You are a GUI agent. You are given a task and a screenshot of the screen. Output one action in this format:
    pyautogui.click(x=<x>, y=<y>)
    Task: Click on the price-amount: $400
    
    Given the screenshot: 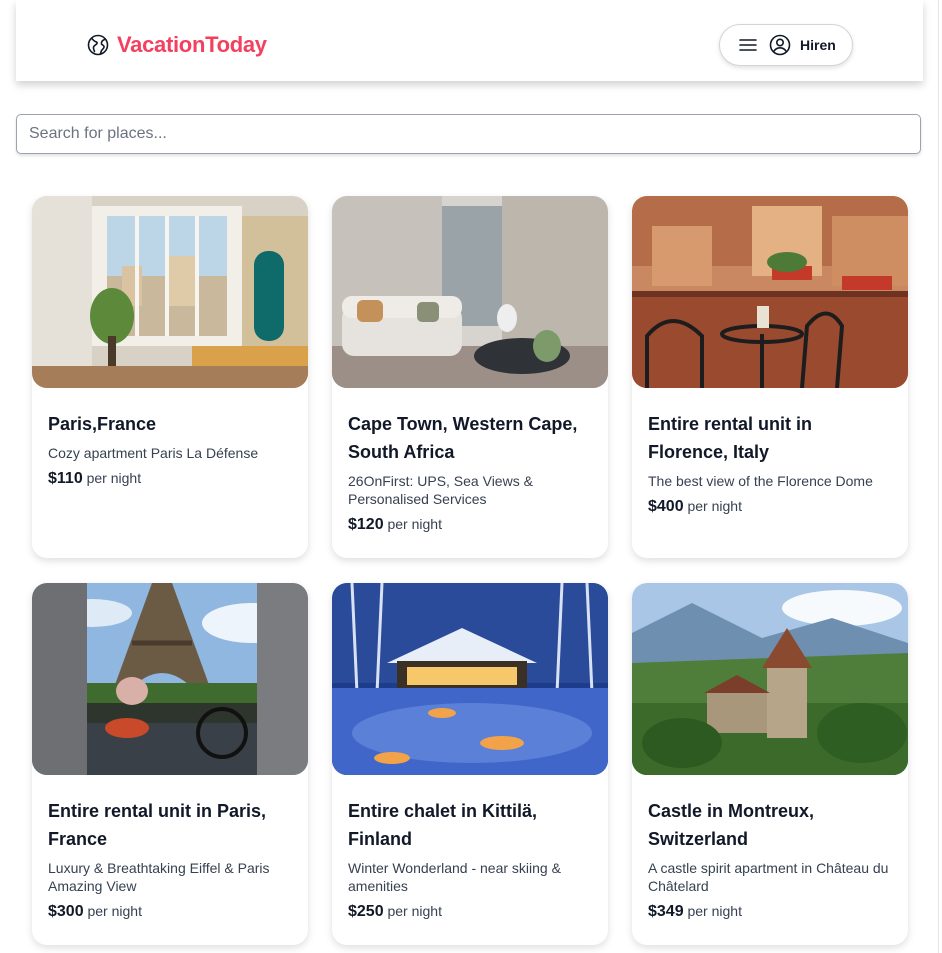 What is the action you would take?
    pyautogui.click(x=666, y=506)
    